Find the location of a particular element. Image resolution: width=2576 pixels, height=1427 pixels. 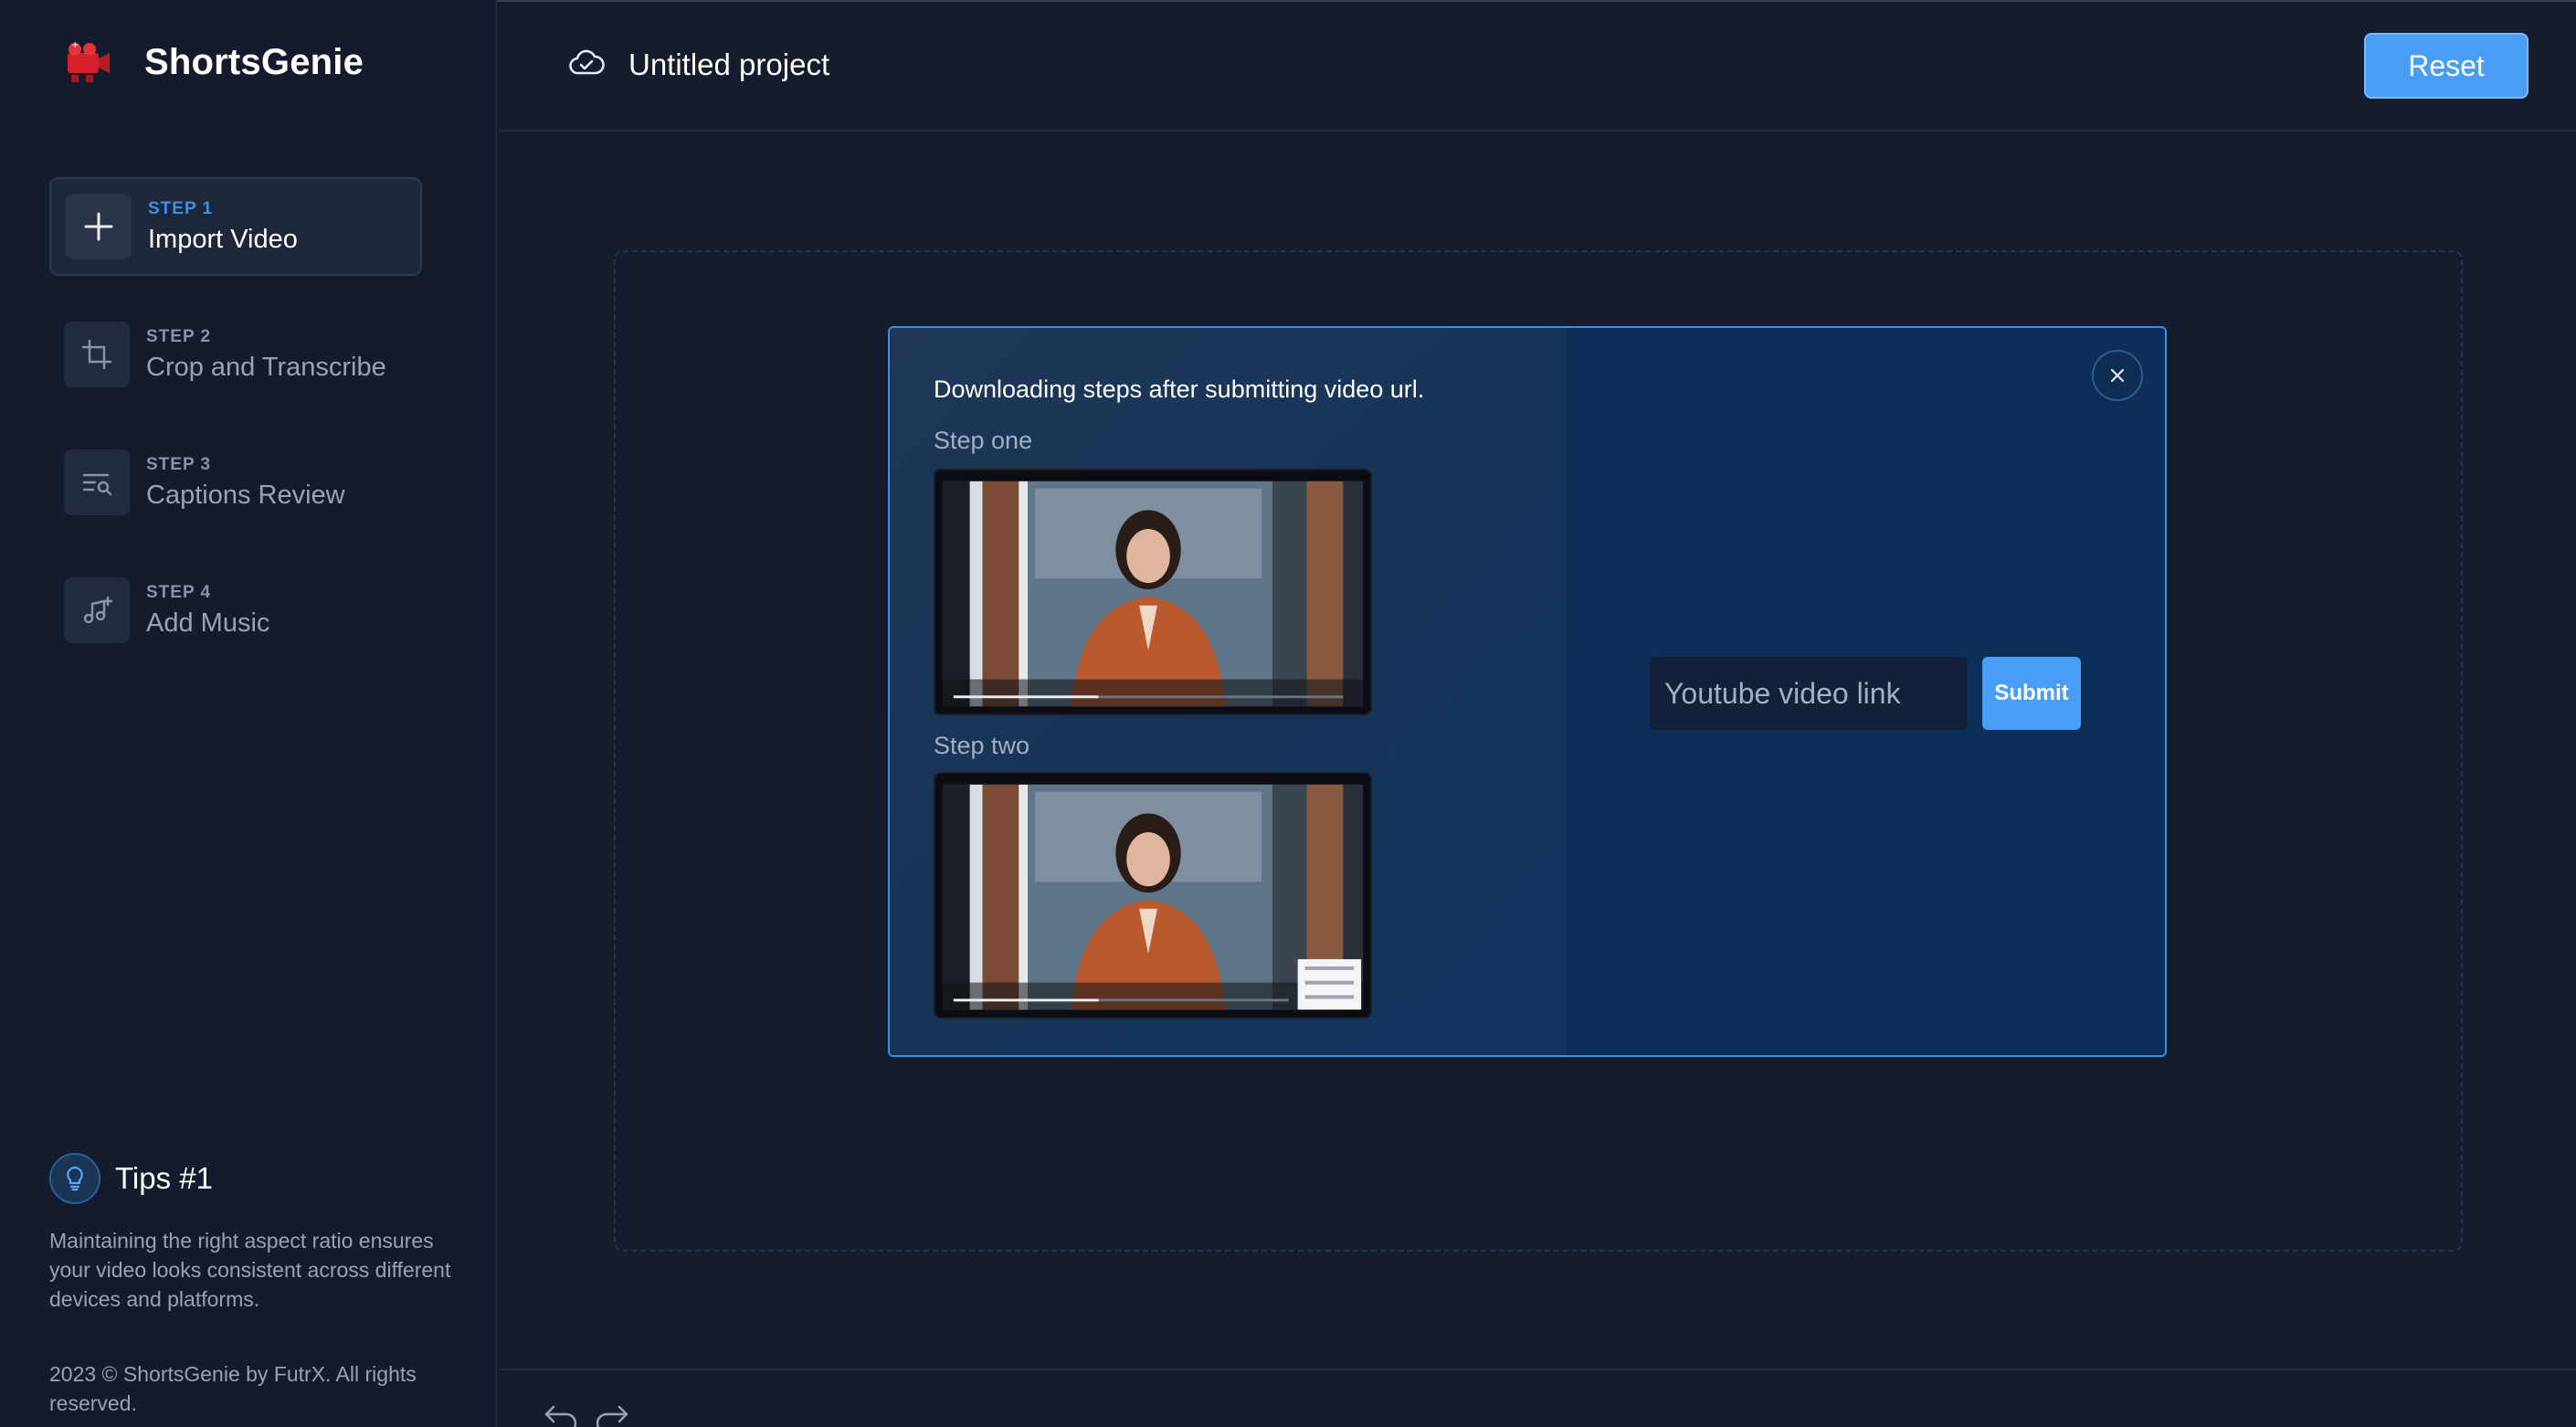

step-title: Crop and Transcribe is located at coordinates (266, 367).